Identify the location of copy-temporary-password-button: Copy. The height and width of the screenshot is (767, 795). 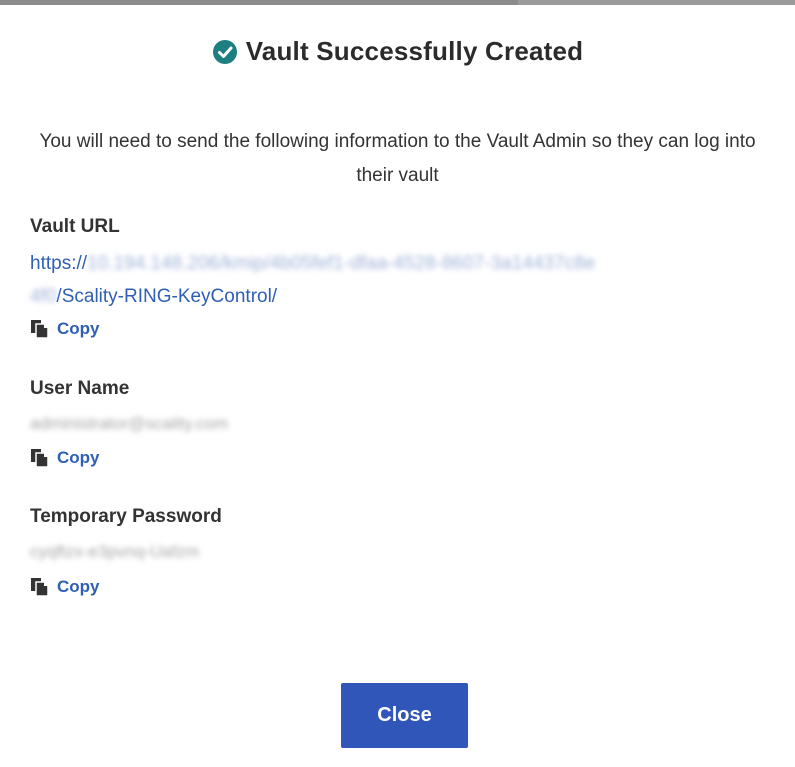
(65, 587).